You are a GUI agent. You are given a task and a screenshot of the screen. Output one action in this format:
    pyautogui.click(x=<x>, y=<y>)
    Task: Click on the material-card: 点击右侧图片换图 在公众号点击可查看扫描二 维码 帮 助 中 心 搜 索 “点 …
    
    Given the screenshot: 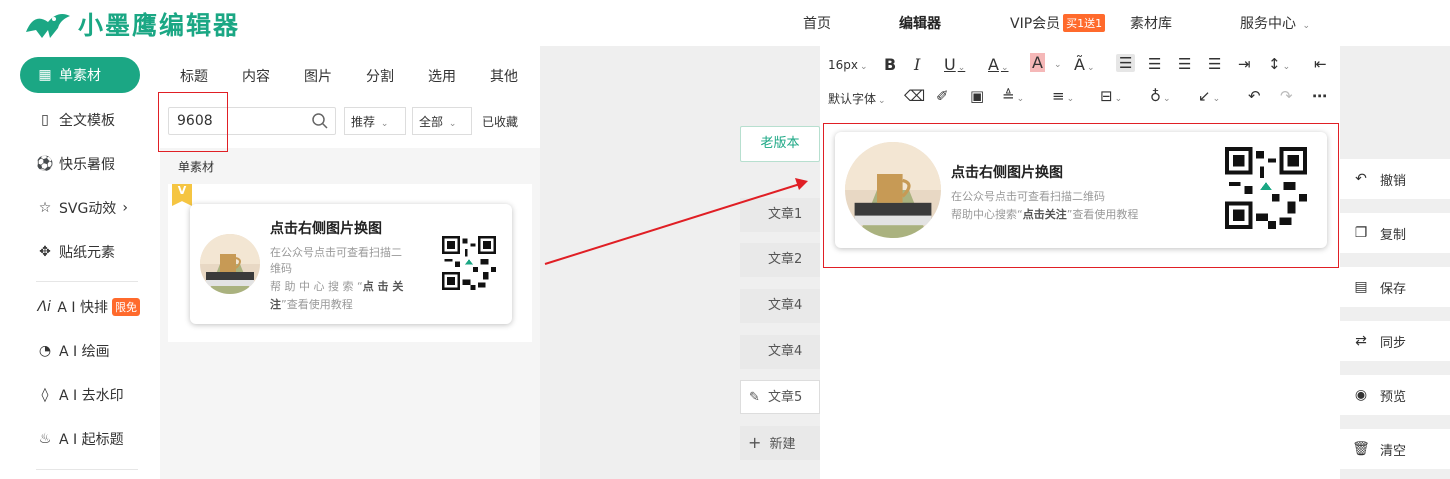 What is the action you would take?
    pyautogui.click(x=351, y=264)
    